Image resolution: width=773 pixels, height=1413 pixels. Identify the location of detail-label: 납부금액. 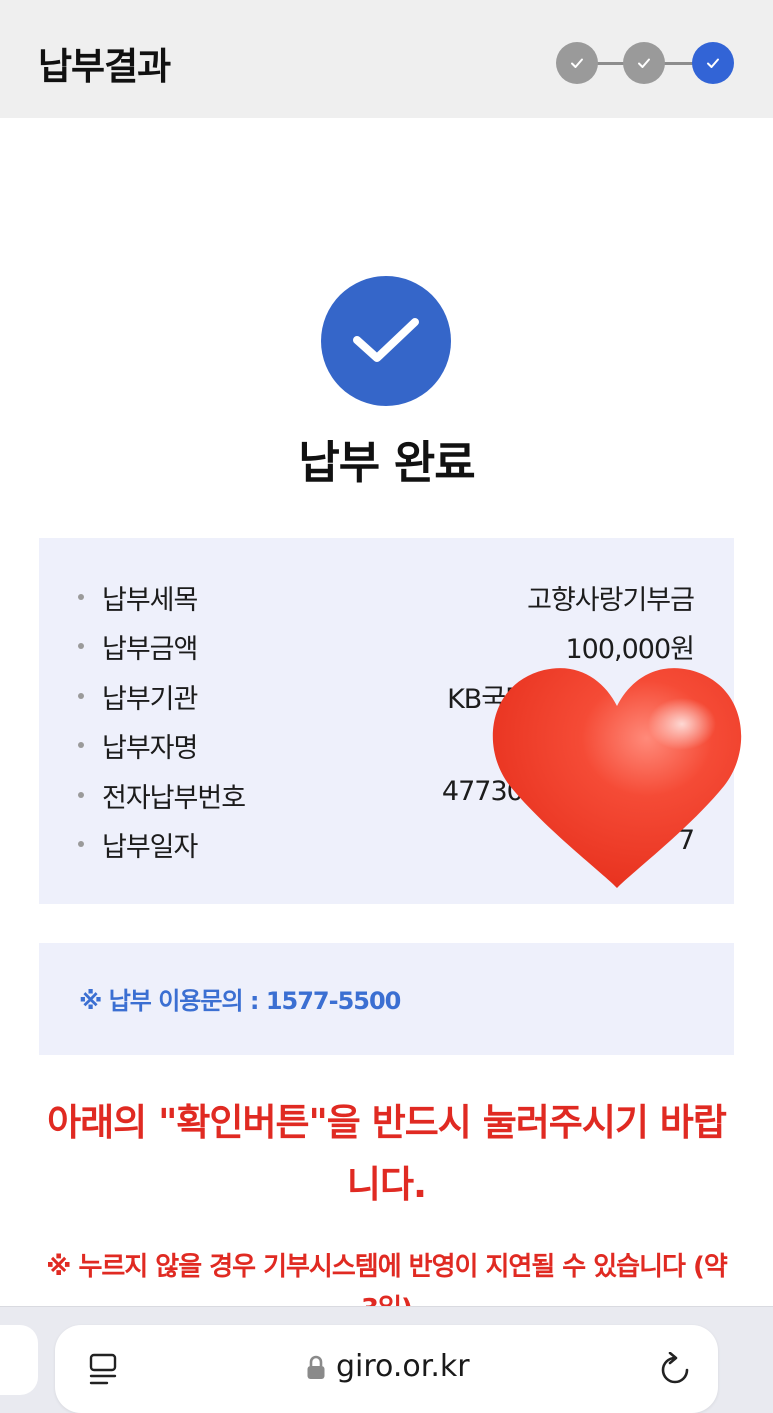
(150, 649).